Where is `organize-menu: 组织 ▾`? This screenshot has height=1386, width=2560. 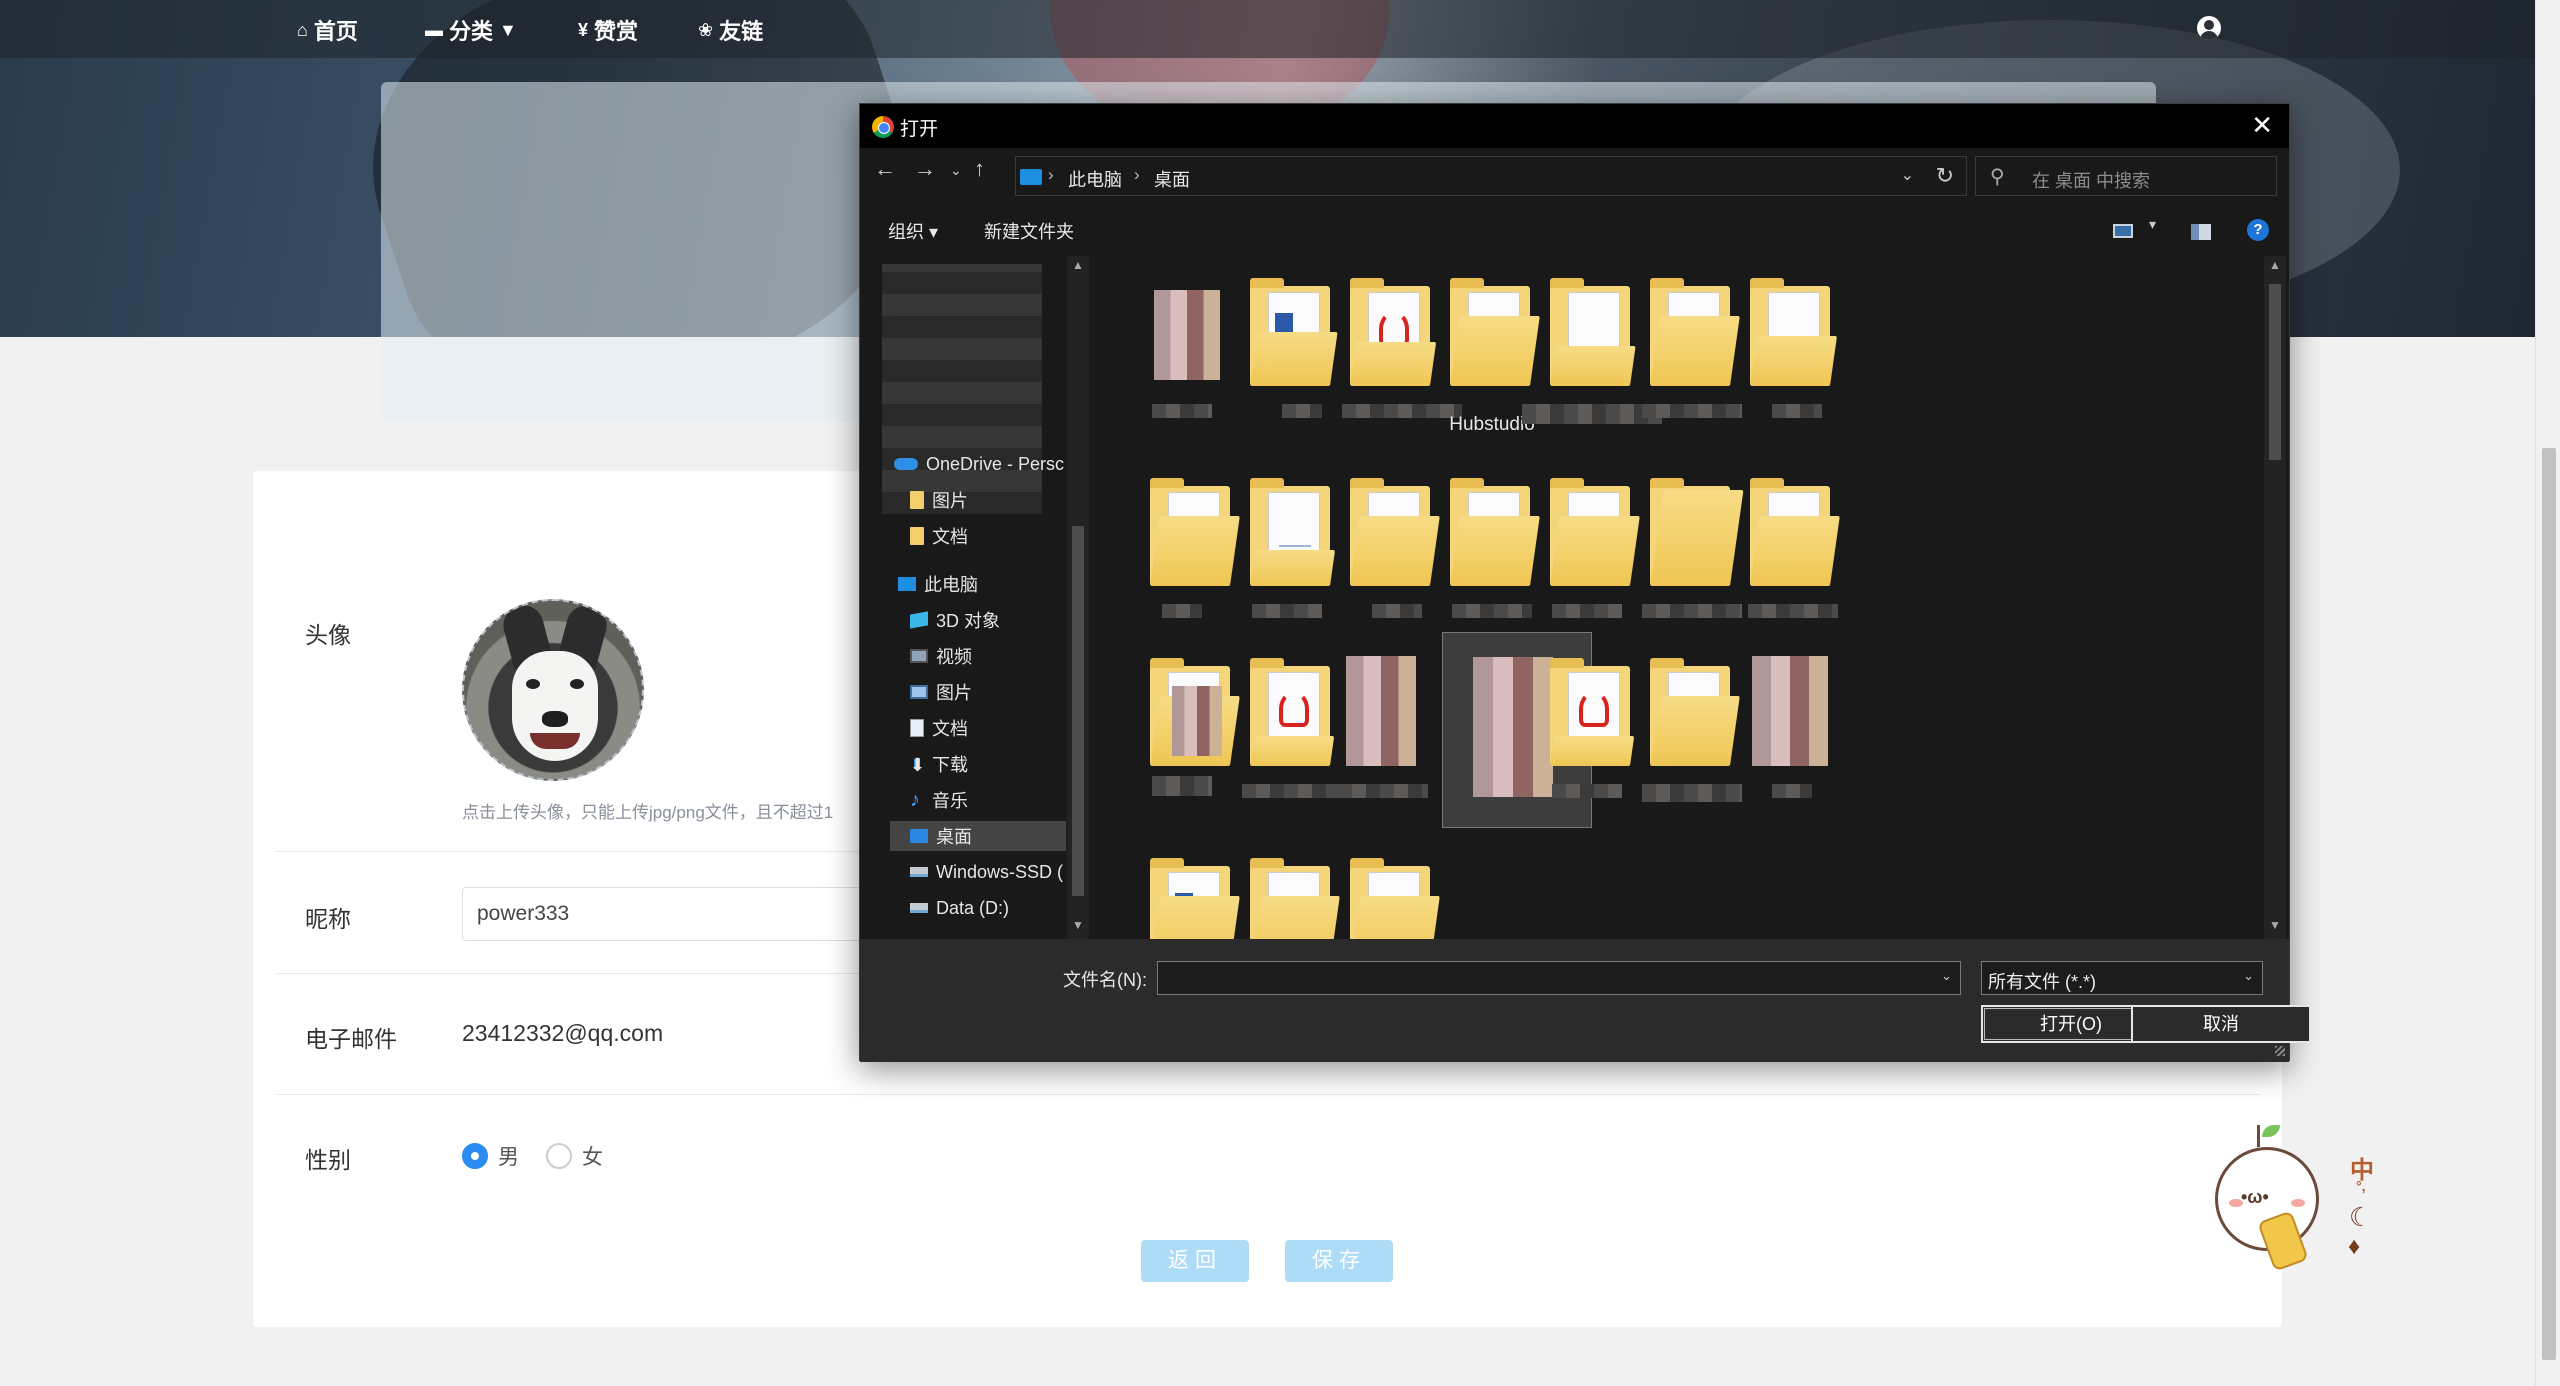
organize-menu: 组织 ▾ is located at coordinates (913, 231).